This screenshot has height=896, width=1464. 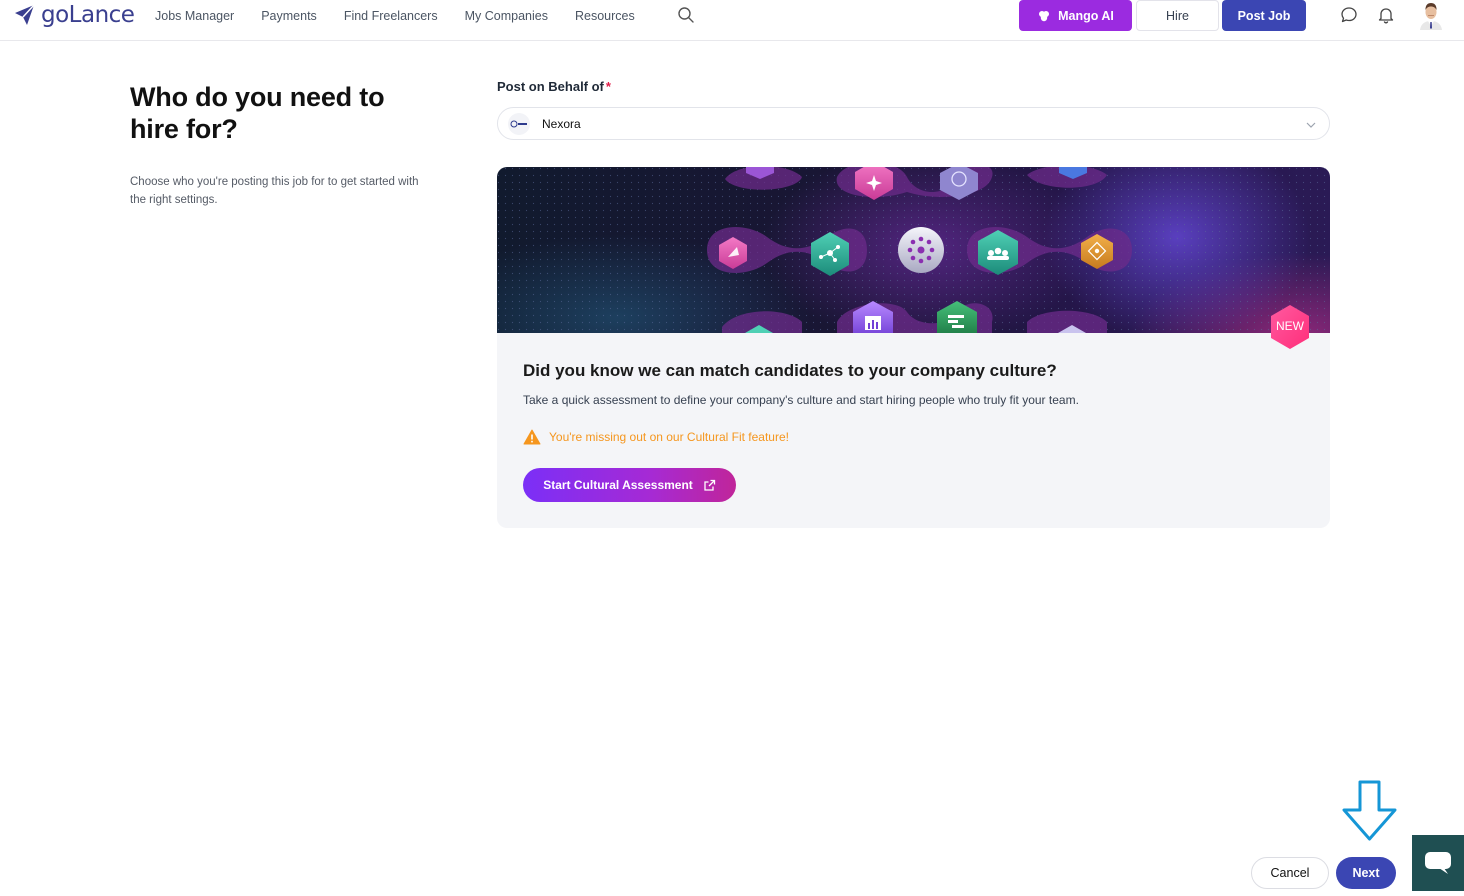 I want to click on external-link-icon, so click(x=709, y=485).